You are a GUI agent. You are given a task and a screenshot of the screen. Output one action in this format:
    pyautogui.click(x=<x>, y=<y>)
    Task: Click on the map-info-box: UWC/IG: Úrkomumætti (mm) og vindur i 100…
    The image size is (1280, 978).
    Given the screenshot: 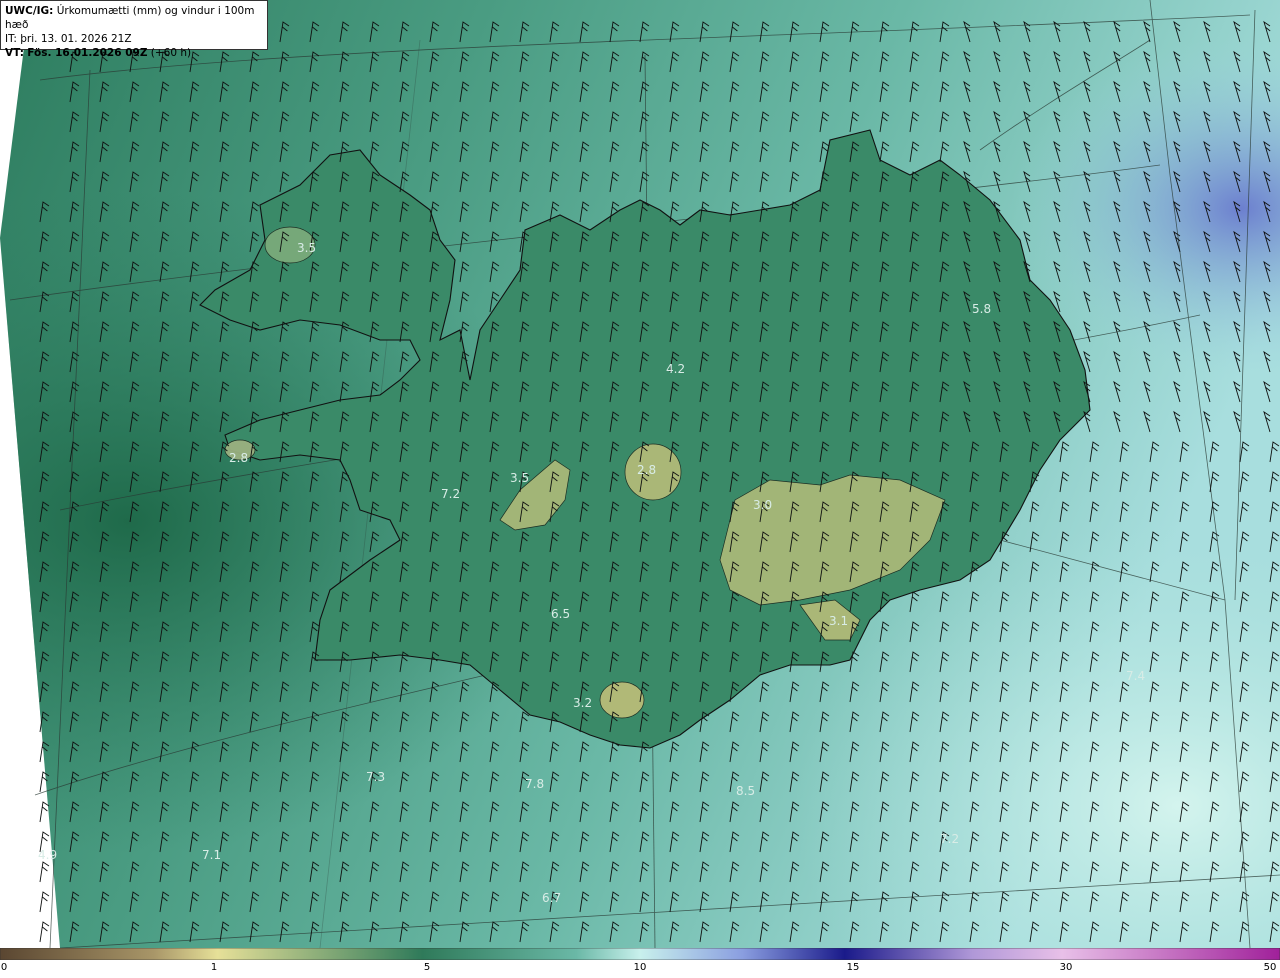 What is the action you would take?
    pyautogui.click(x=134, y=29)
    